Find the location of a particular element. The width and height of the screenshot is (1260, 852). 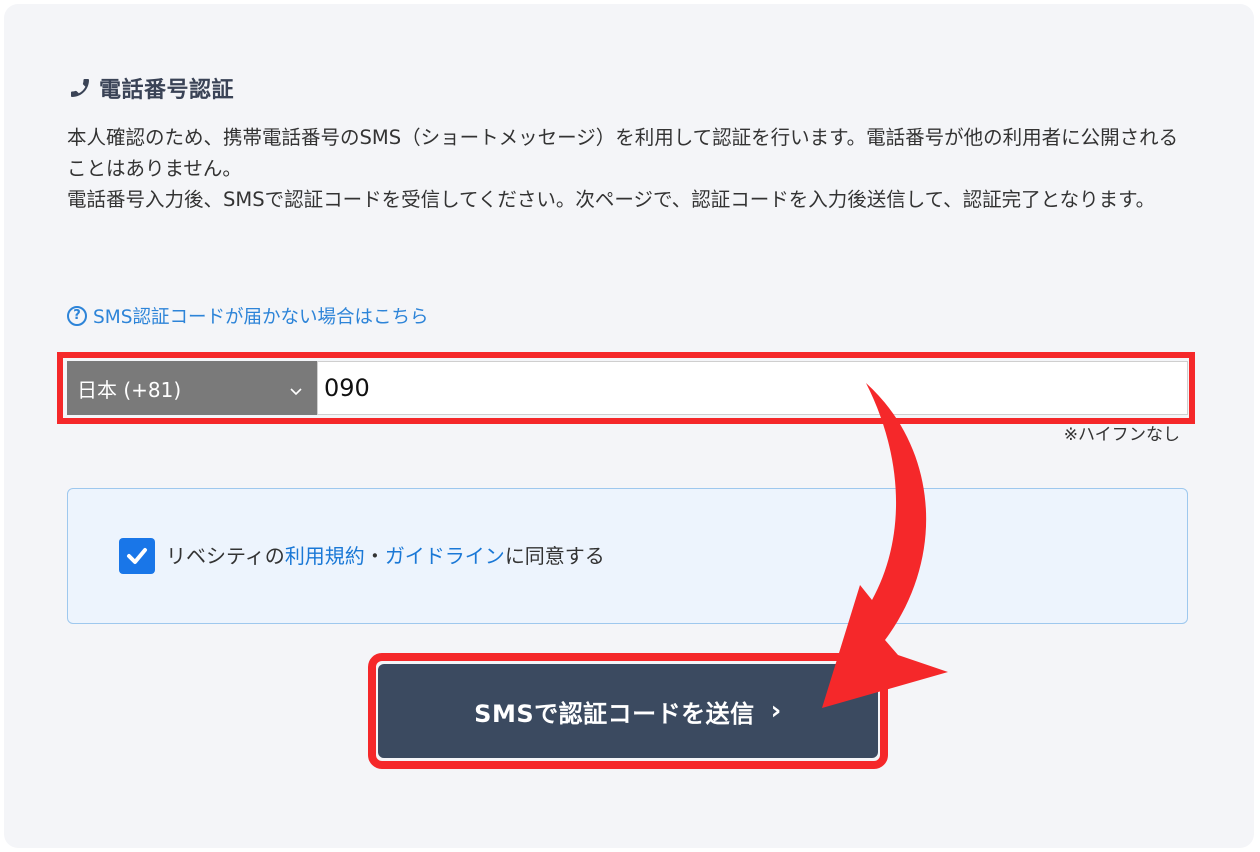

sms-help-link-label: SMS認証コードが届かない場合はこちら is located at coordinates (261, 317).